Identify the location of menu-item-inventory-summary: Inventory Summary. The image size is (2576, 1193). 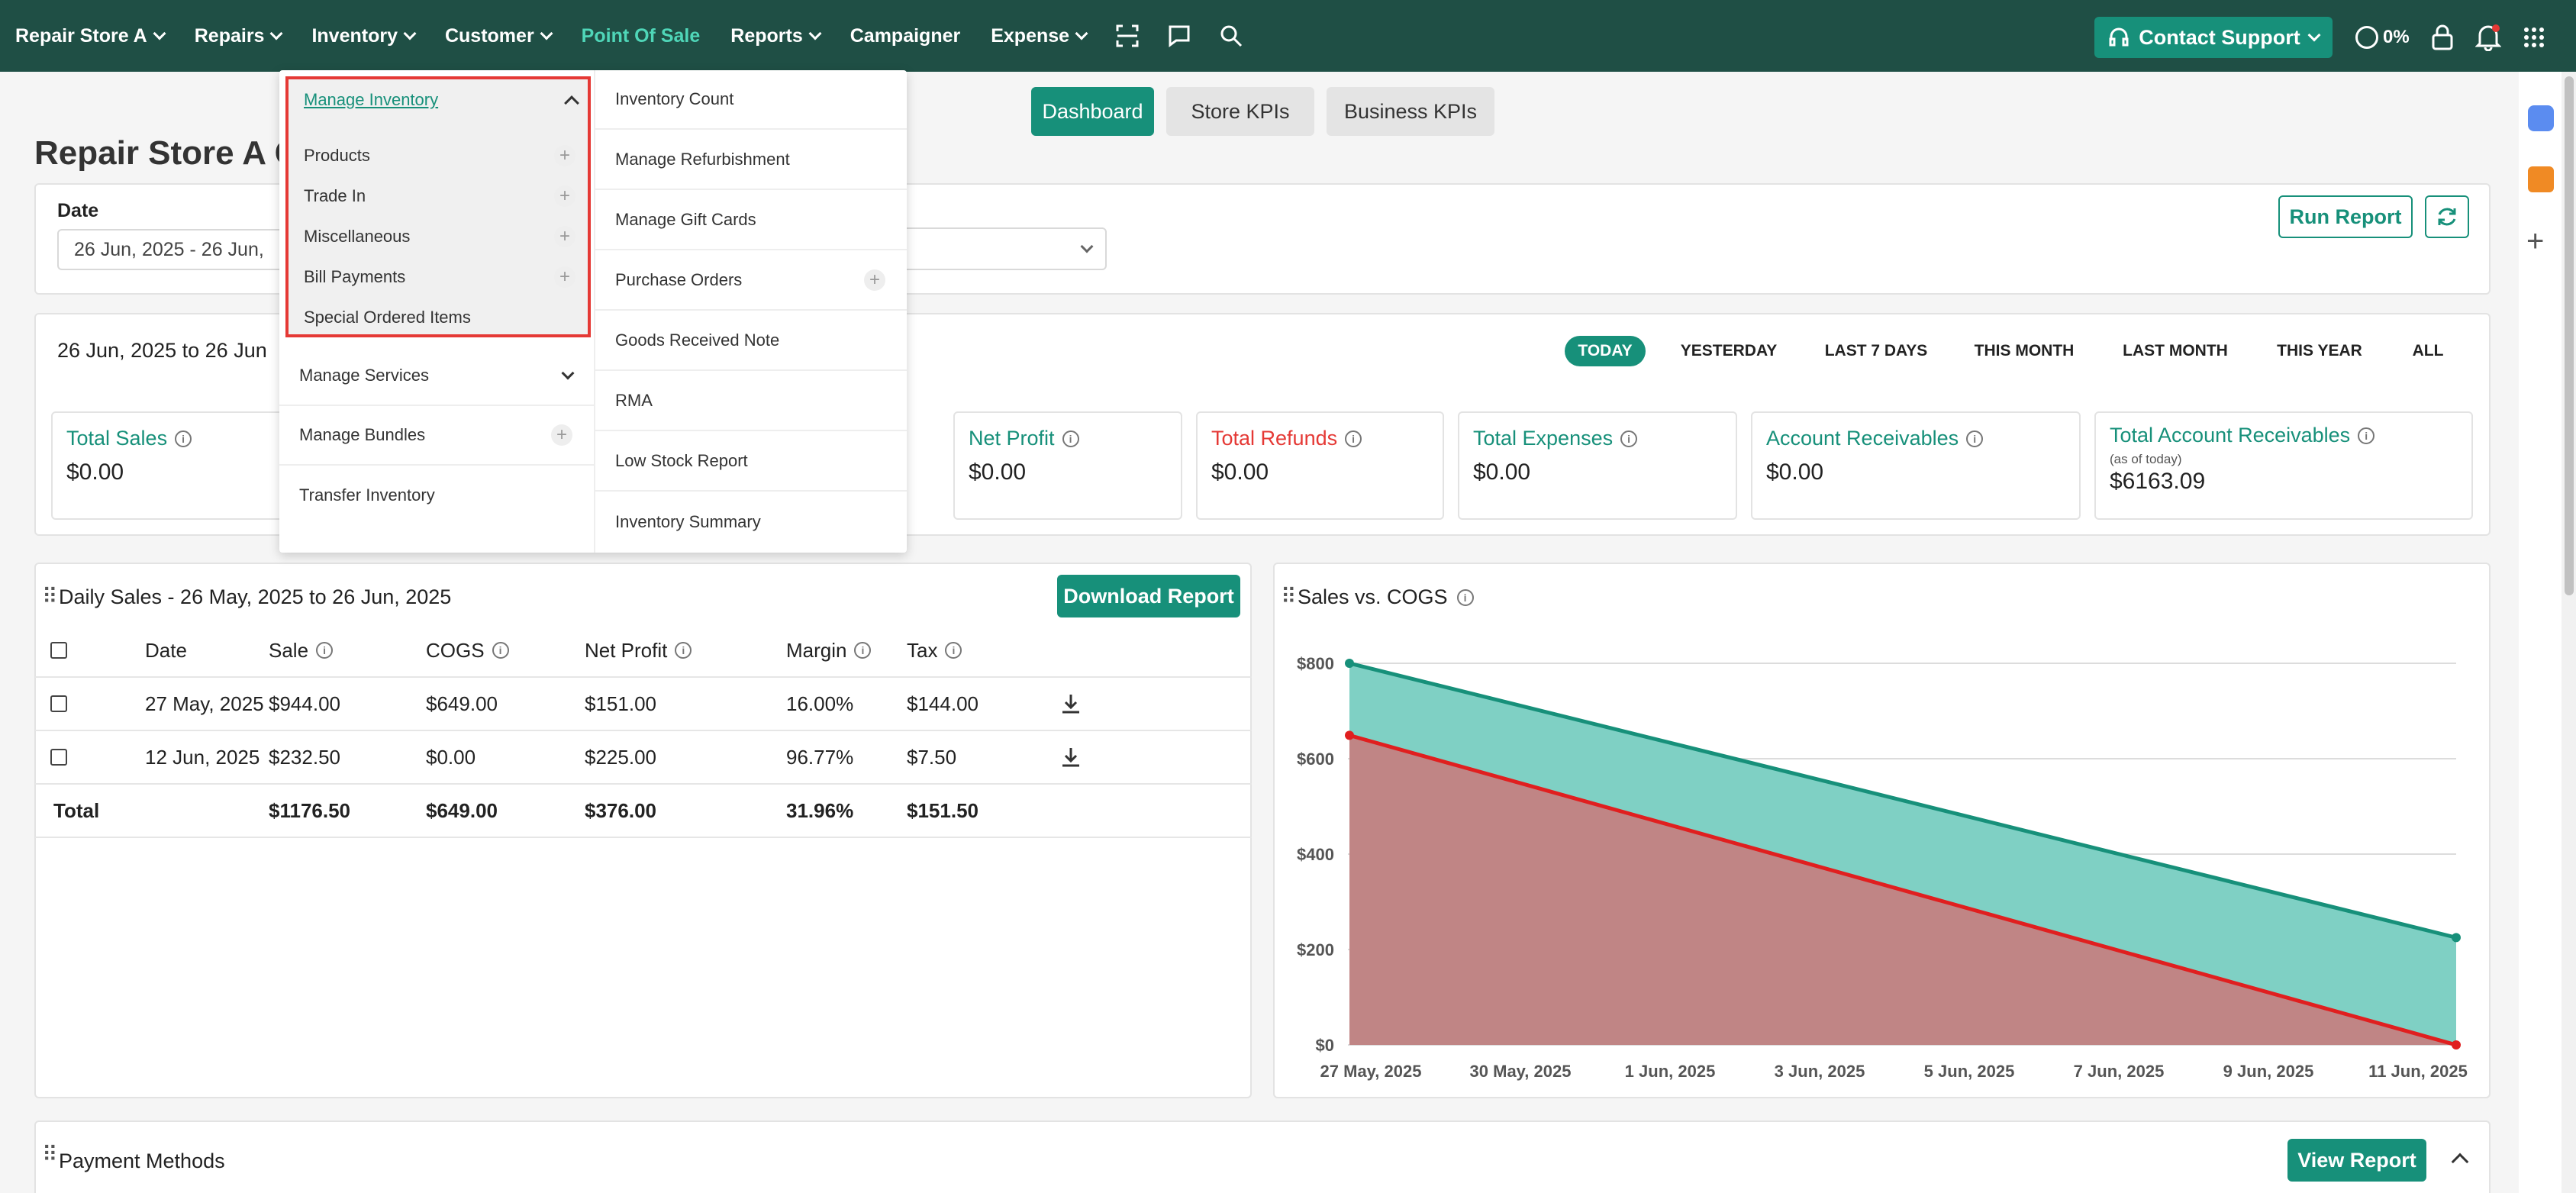
(751, 522).